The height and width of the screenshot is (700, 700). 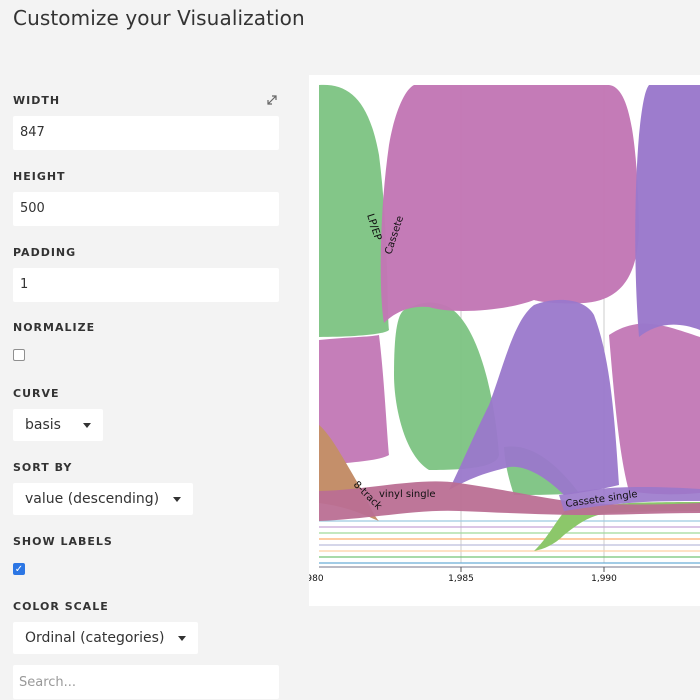 I want to click on x-tick-label-1990: 1,990, so click(x=604, y=579).